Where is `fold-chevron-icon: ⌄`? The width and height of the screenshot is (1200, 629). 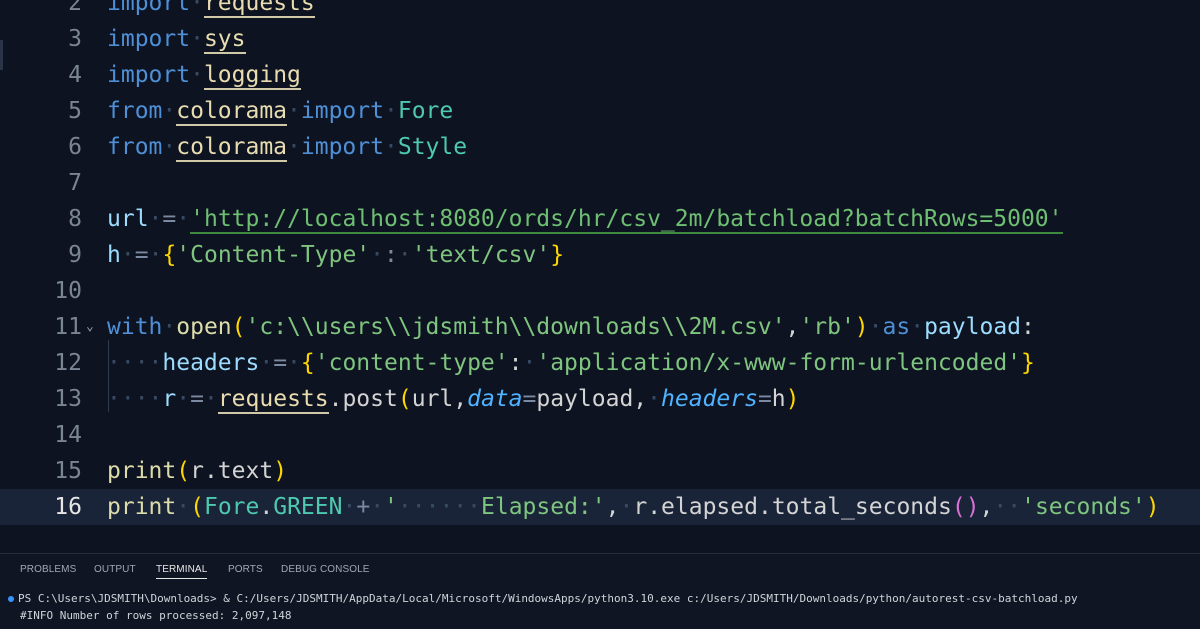
fold-chevron-icon: ⌄ is located at coordinates (90, 327).